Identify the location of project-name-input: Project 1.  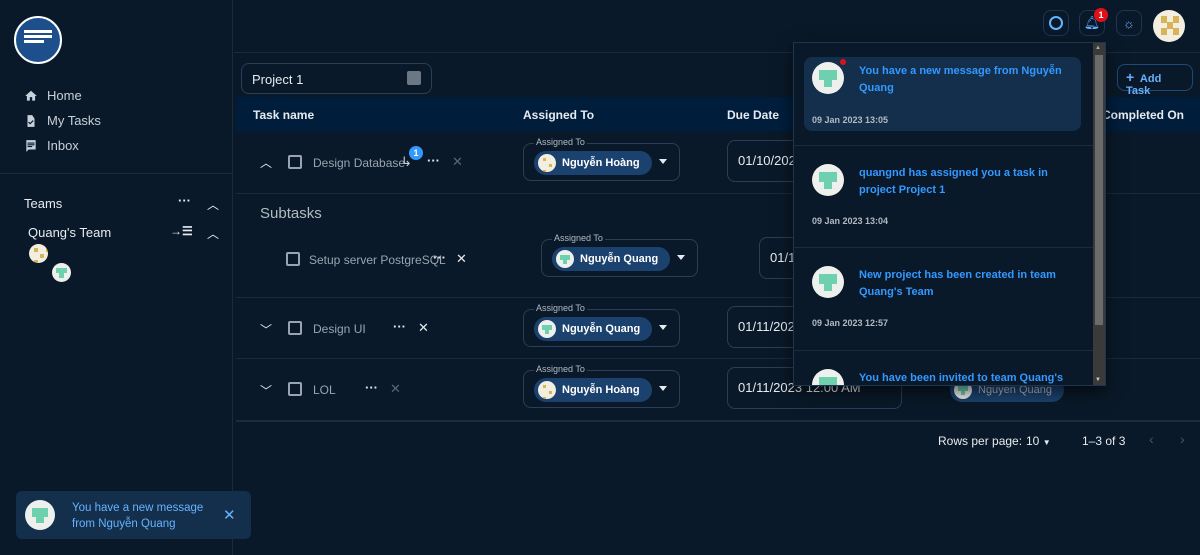
(336, 78).